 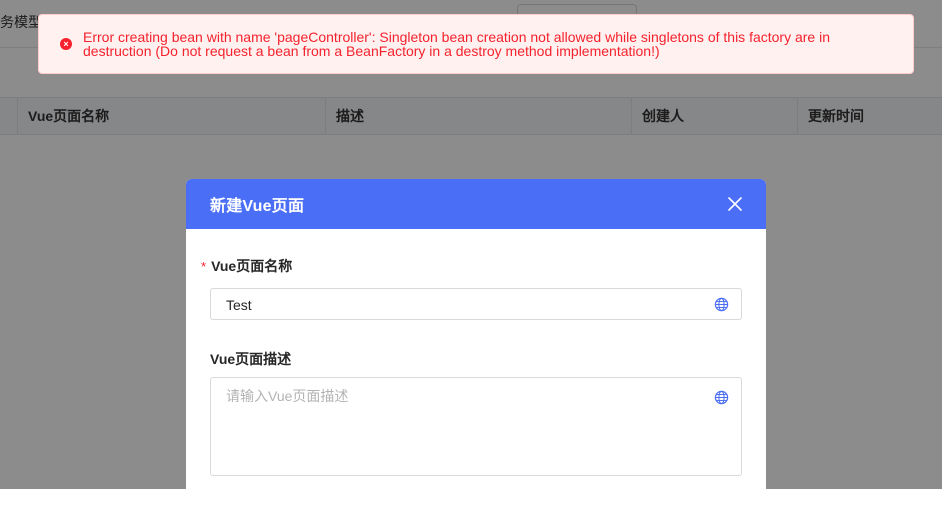 I want to click on dialog-header: 新建Vue页面, so click(x=476, y=204).